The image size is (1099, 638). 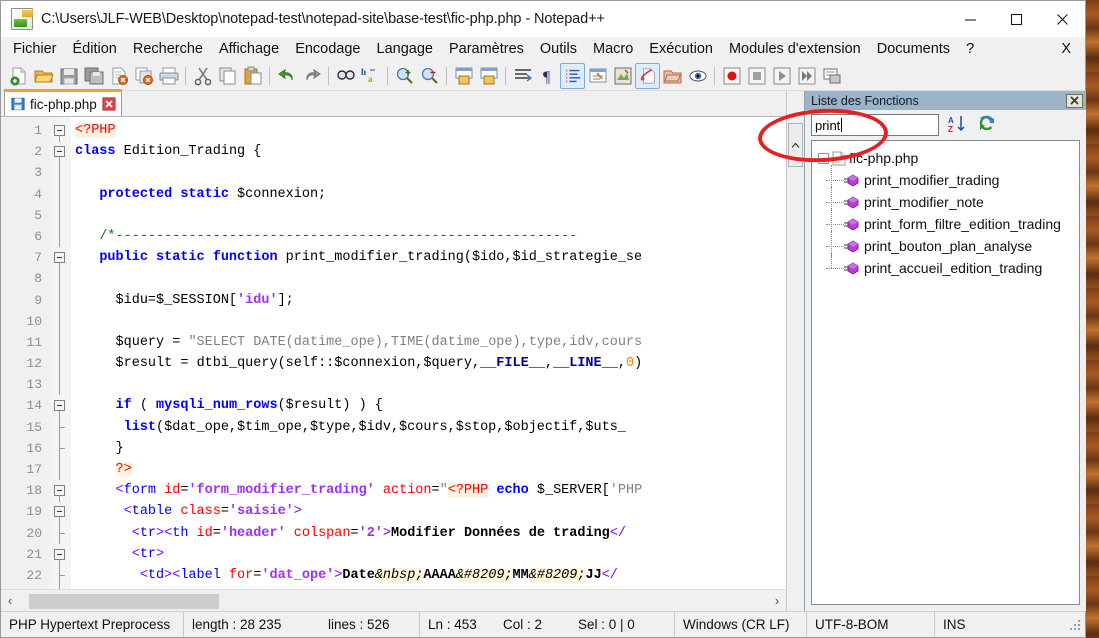 I want to click on menu-edition: Édition, so click(x=95, y=49).